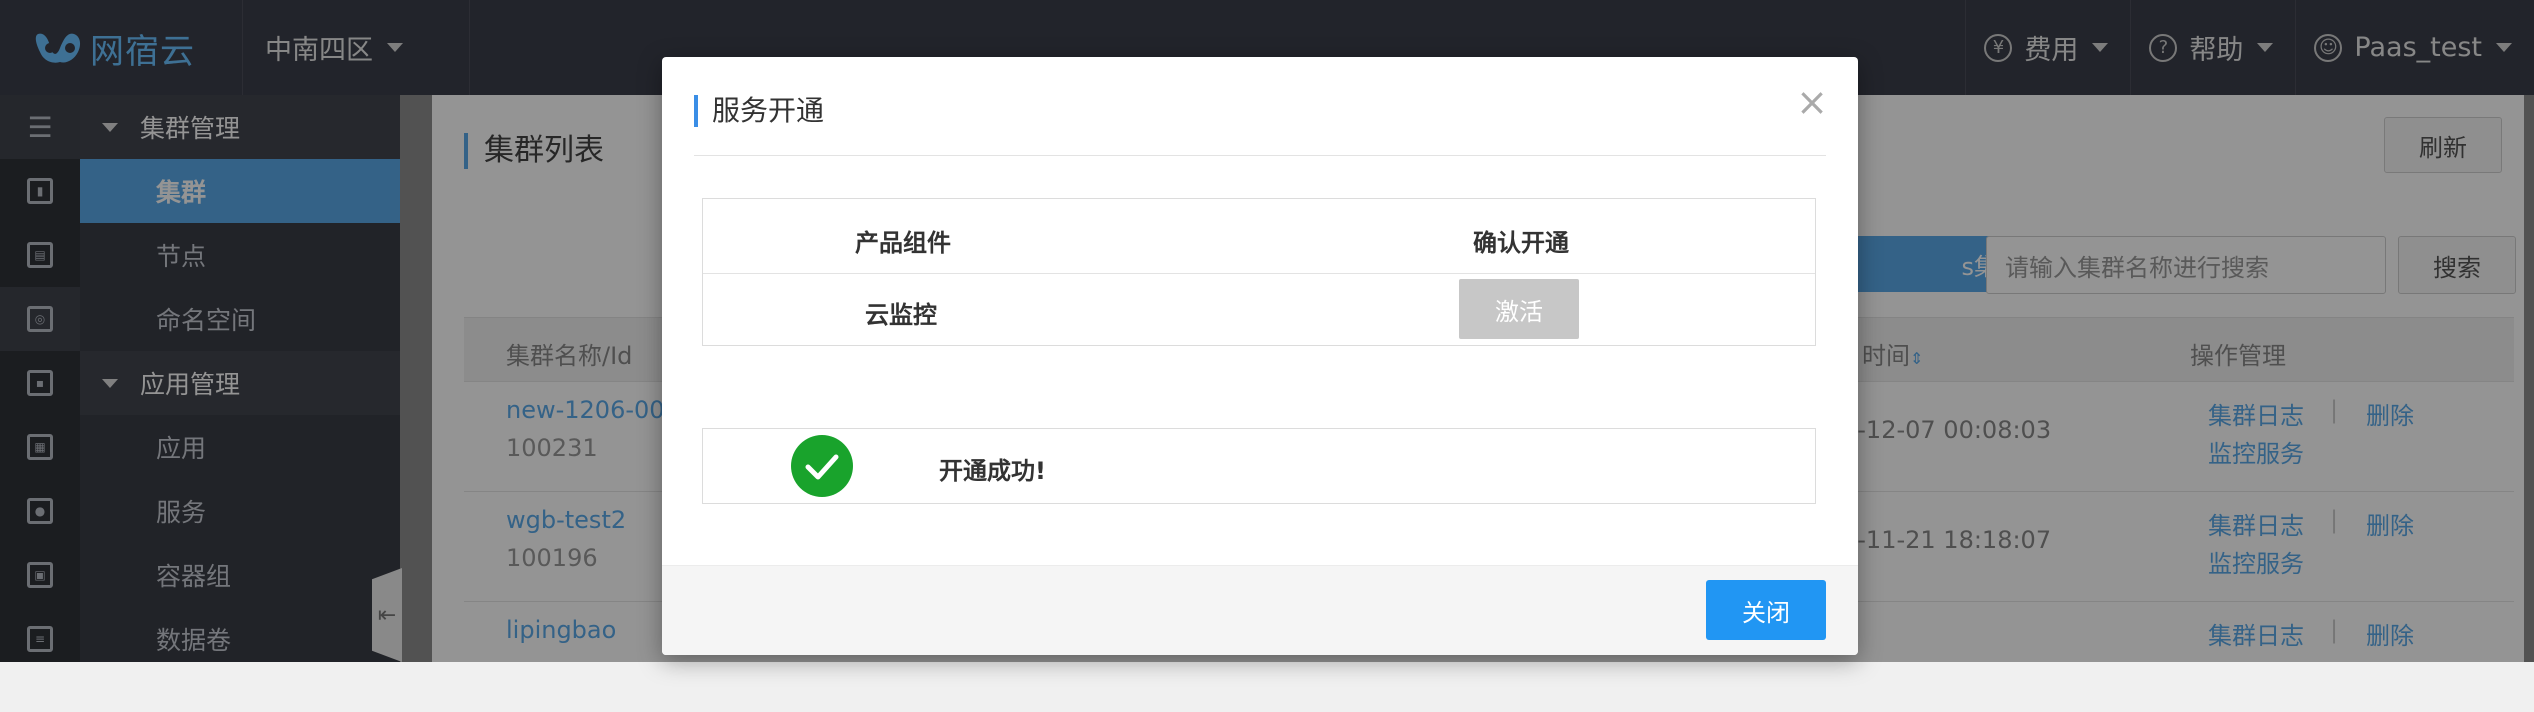 The height and width of the screenshot is (712, 2534). Describe the element at coordinates (759, 111) in the screenshot. I see `dialog-title: 服务开通` at that location.